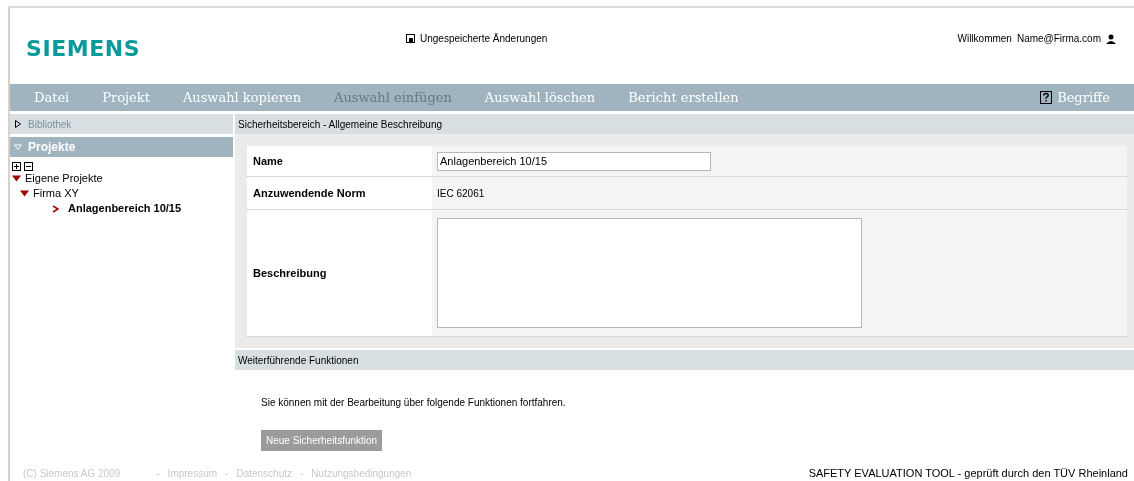 The width and height of the screenshot is (1134, 481). What do you see at coordinates (1111, 38) in the screenshot?
I see `user-icon` at bounding box center [1111, 38].